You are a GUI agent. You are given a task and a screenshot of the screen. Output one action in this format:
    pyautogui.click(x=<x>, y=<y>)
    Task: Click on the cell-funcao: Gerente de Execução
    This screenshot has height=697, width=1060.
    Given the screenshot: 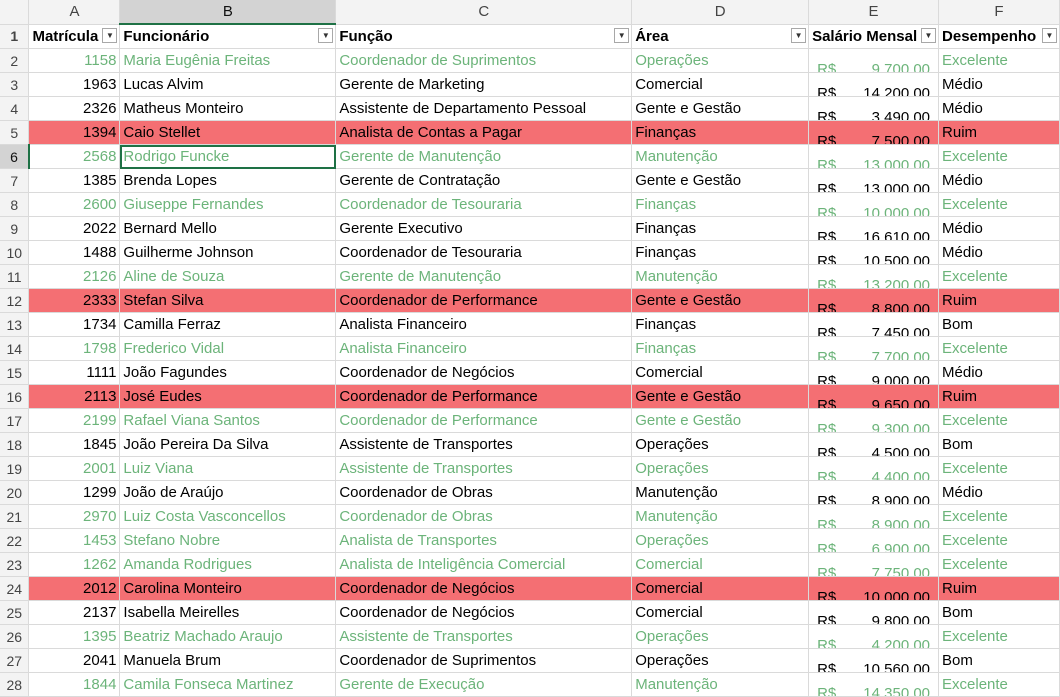 What is the action you would take?
    pyautogui.click(x=484, y=684)
    